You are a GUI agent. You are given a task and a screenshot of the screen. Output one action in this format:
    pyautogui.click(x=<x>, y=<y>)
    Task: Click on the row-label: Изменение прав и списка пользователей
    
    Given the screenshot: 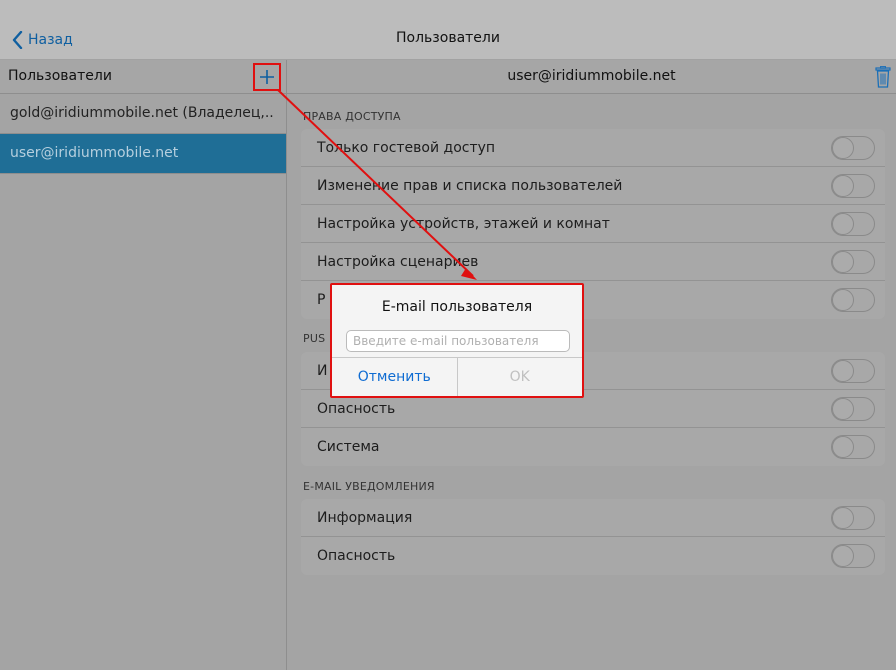 What is the action you would take?
    pyautogui.click(x=470, y=186)
    